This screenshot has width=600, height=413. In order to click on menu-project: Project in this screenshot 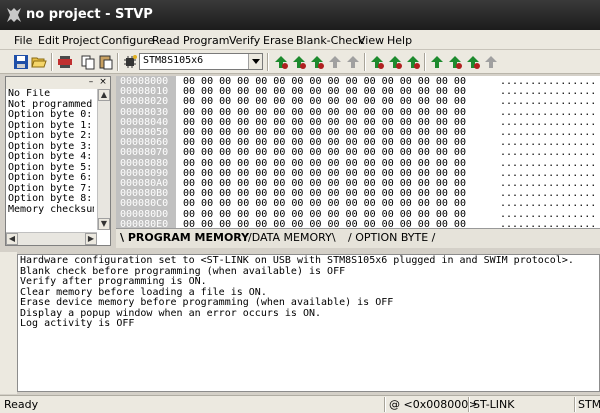, I will do `click(81, 40)`.